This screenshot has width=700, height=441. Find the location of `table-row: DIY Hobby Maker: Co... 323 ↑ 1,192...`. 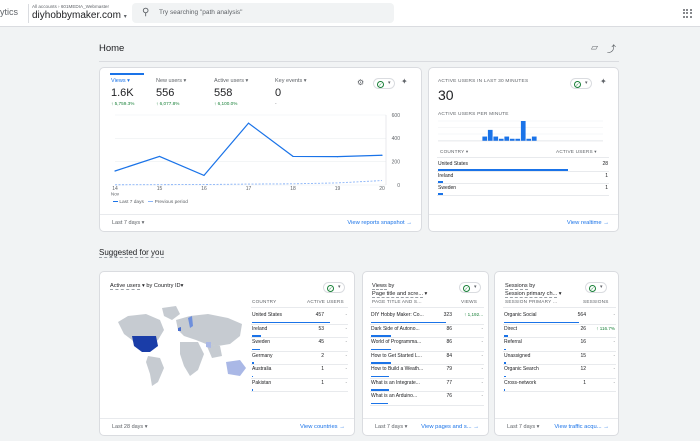

table-row: DIY Hobby Maker: Co... 323 ↑ 1,192... is located at coordinates (427, 318).